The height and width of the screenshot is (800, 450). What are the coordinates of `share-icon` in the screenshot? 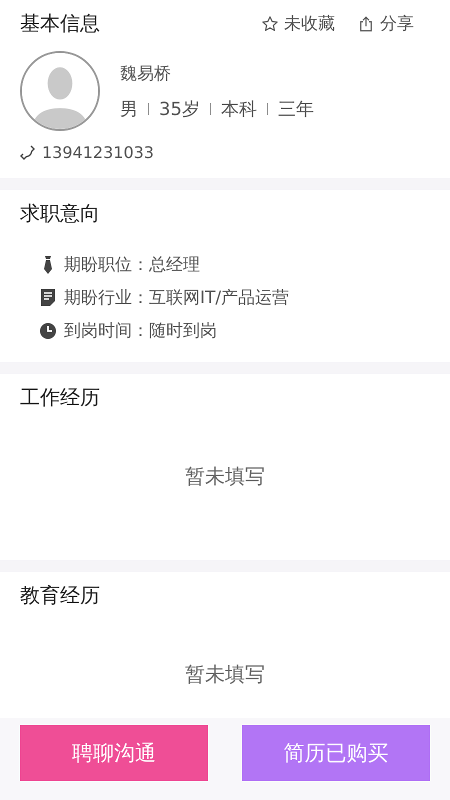 It's located at (366, 23).